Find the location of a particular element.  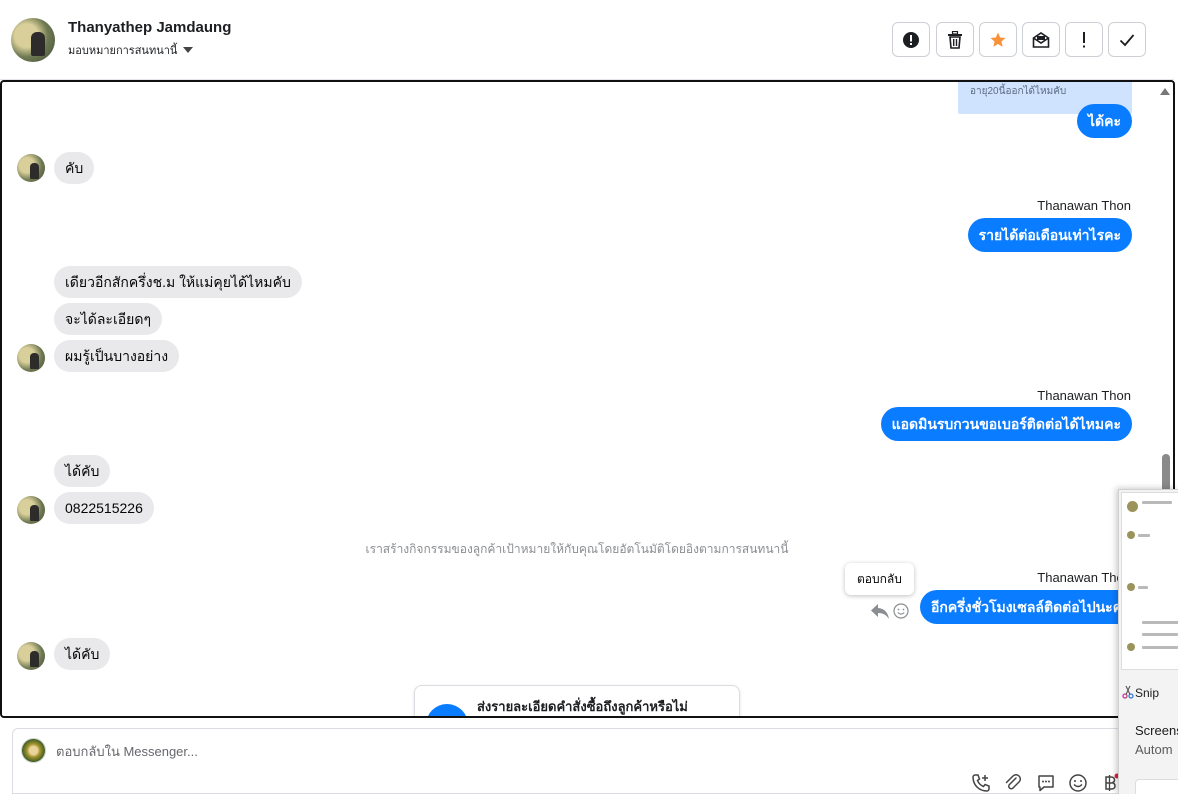

emoji-icon is located at coordinates (1078, 783).